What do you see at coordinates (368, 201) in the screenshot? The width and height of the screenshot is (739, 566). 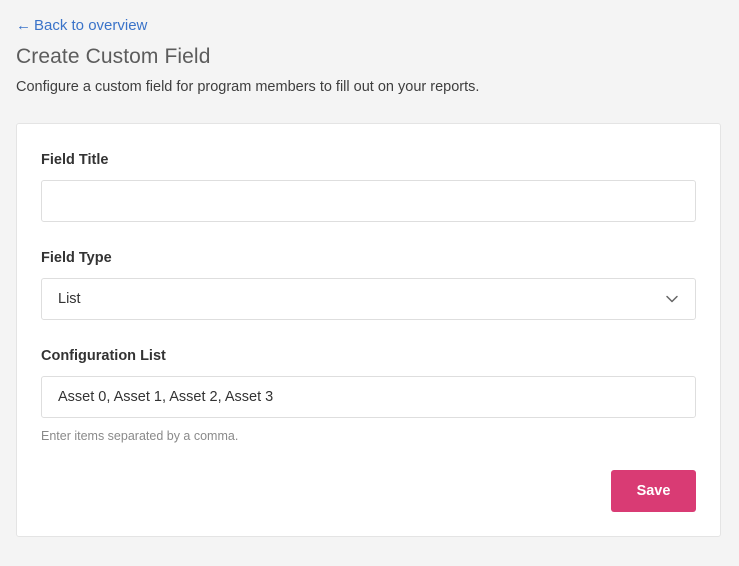 I see `field-title-input` at bounding box center [368, 201].